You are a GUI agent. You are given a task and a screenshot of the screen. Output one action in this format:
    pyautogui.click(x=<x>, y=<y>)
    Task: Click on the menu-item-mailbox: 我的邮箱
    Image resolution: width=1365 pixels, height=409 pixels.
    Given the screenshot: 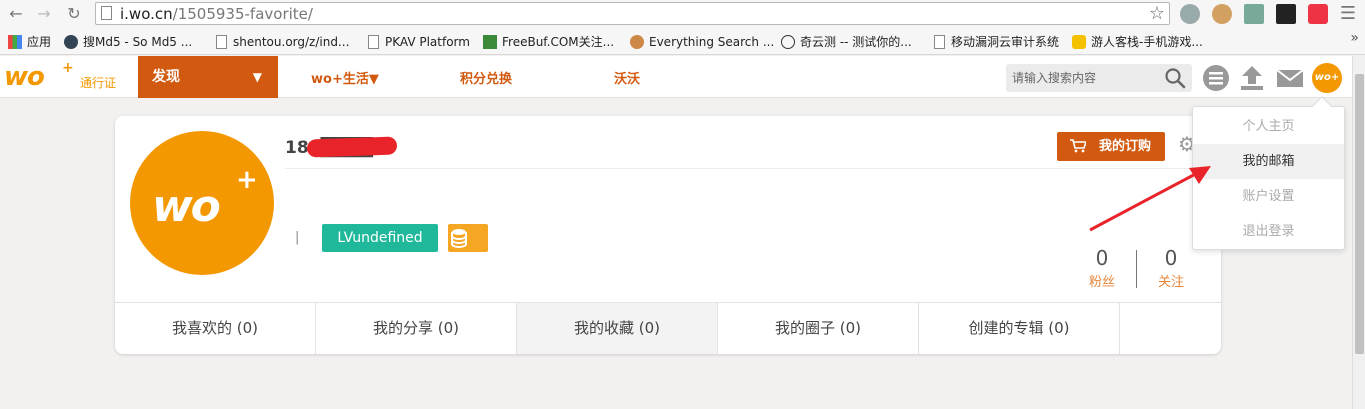 What is the action you would take?
    pyautogui.click(x=1268, y=161)
    